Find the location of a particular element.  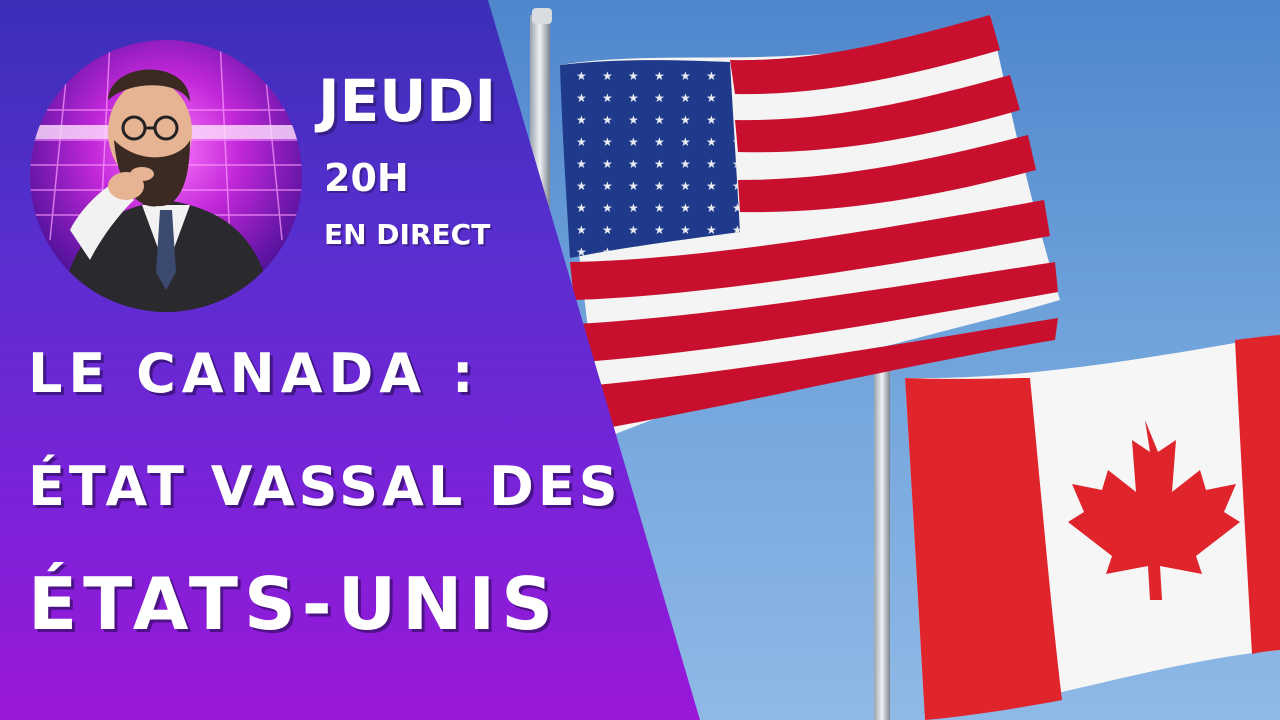

pointing-man-avatar-icon is located at coordinates (166, 176).